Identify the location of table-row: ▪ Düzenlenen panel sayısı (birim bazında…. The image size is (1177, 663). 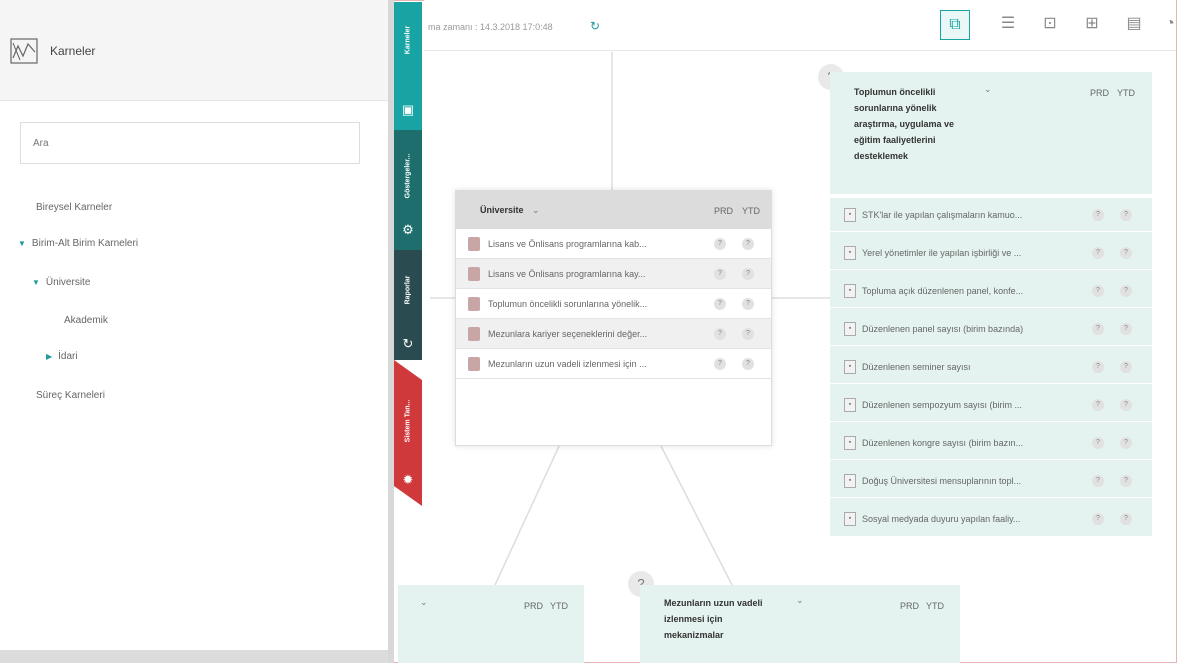
(991, 329).